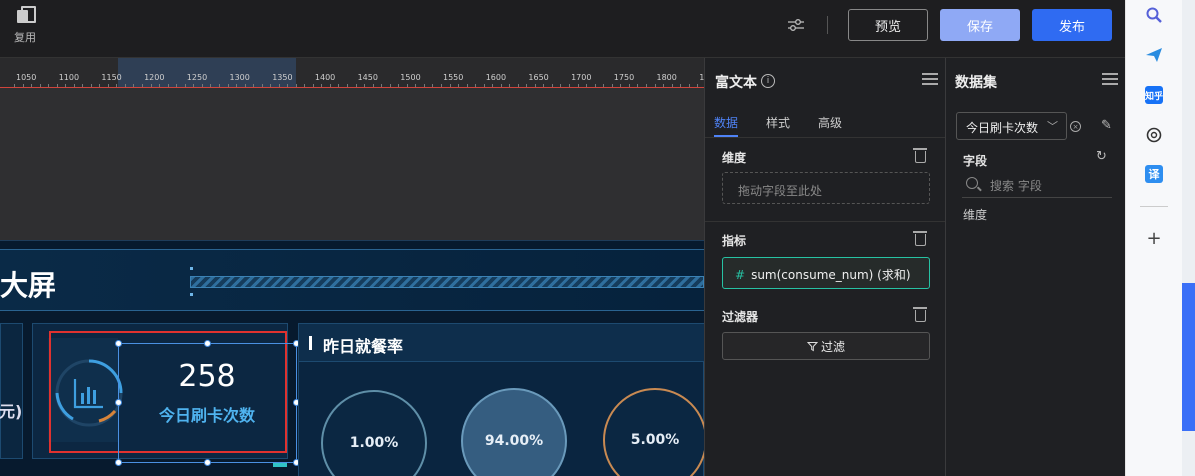 This screenshot has height=476, width=1195. I want to click on ruler-label: 1150, so click(111, 77).